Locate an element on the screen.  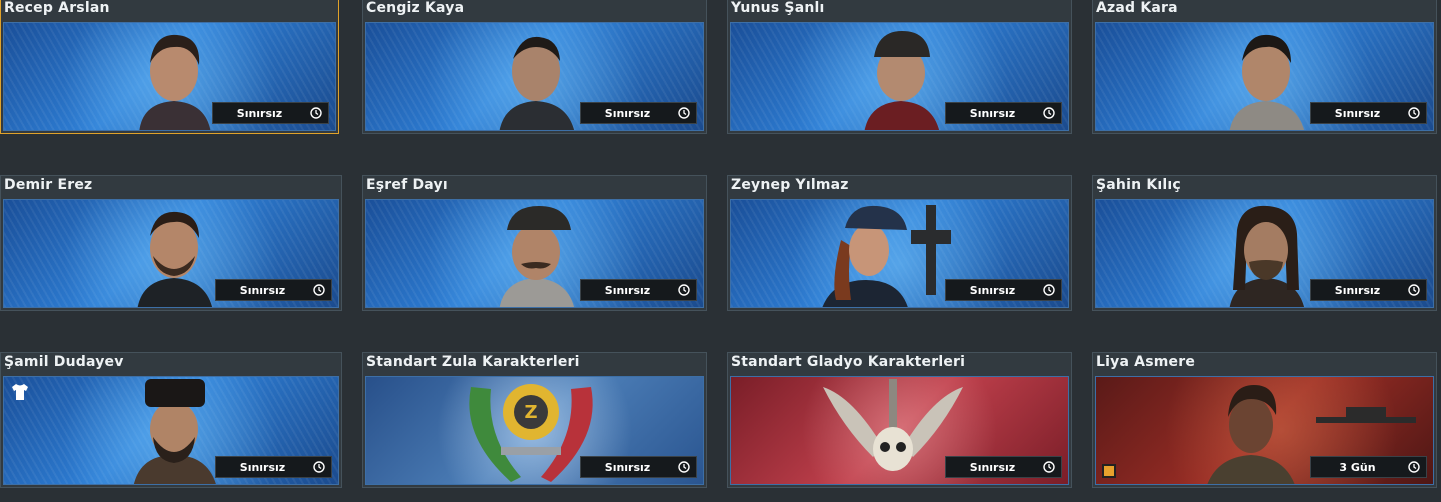
character-name: Recep Arslan is located at coordinates (57, 8).